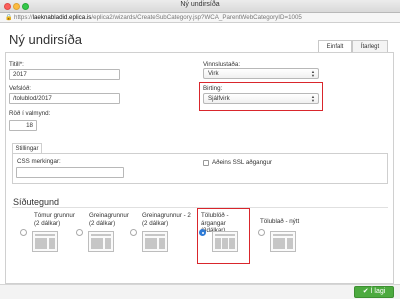 The width and height of the screenshot is (400, 299). What do you see at coordinates (36, 202) in the screenshot?
I see `layout-heading: Síðutegund` at bounding box center [36, 202].